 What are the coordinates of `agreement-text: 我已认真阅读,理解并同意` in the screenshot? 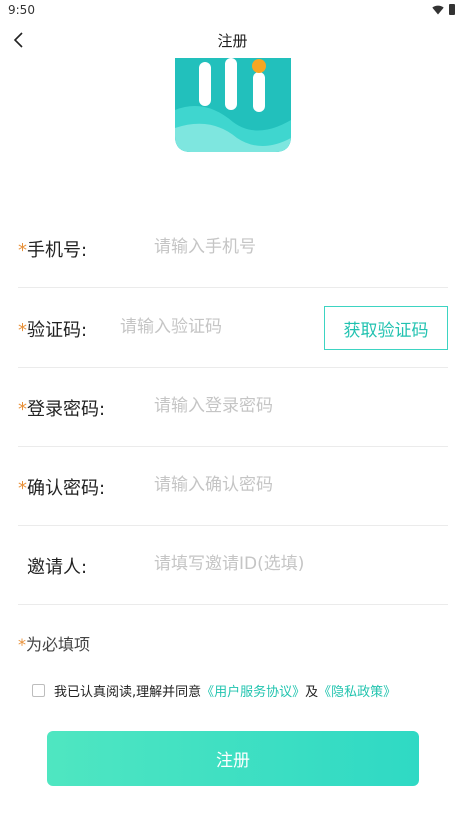 It's located at (128, 692).